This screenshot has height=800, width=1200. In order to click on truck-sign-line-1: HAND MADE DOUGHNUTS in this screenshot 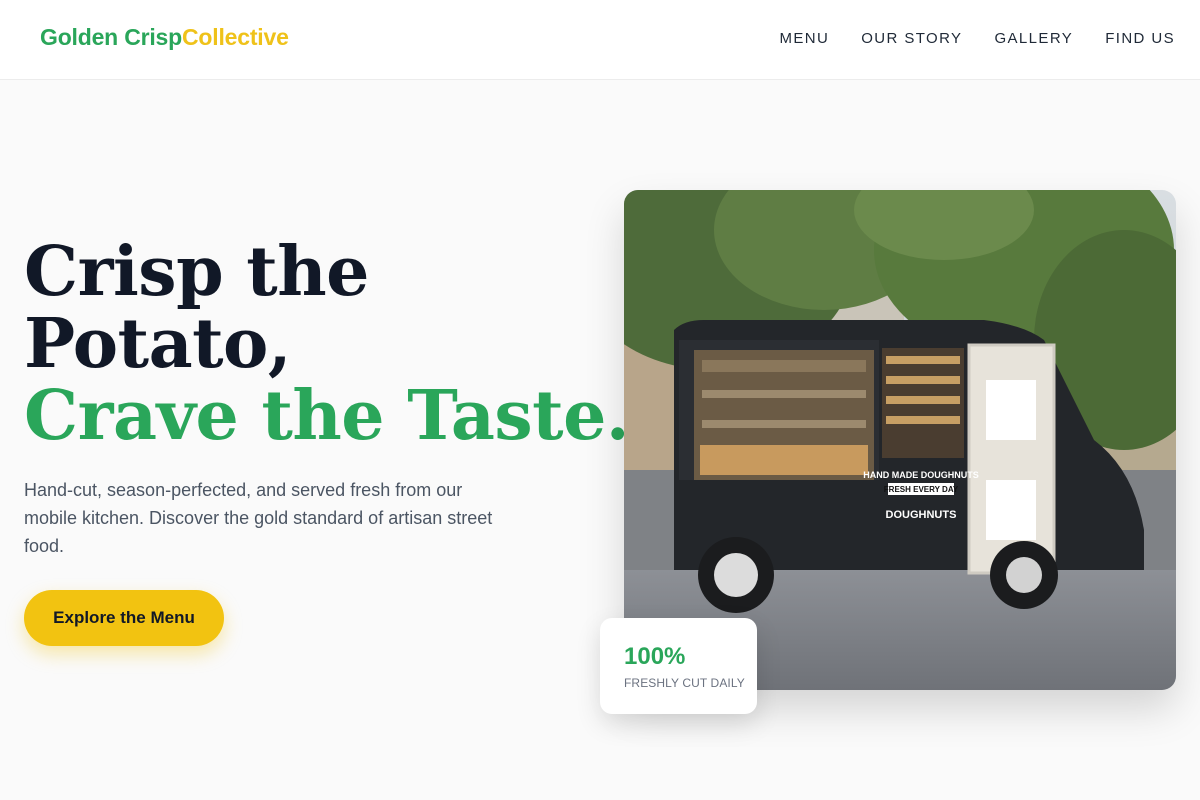, I will do `click(921, 475)`.